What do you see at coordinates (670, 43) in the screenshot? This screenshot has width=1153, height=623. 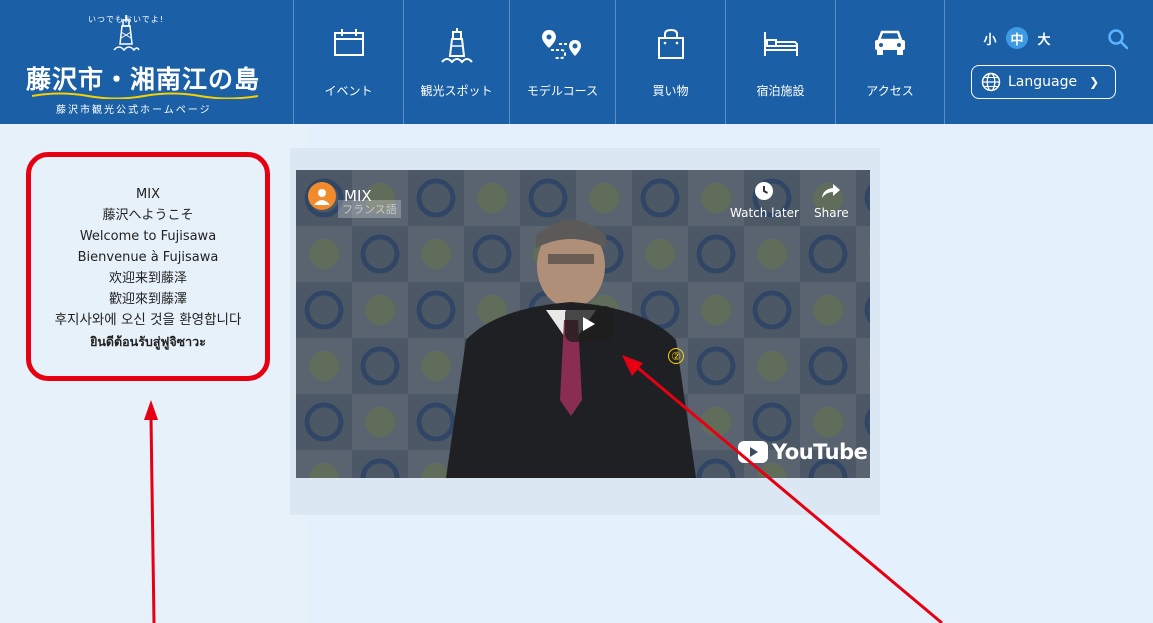 I see `shopping-bag-icon` at bounding box center [670, 43].